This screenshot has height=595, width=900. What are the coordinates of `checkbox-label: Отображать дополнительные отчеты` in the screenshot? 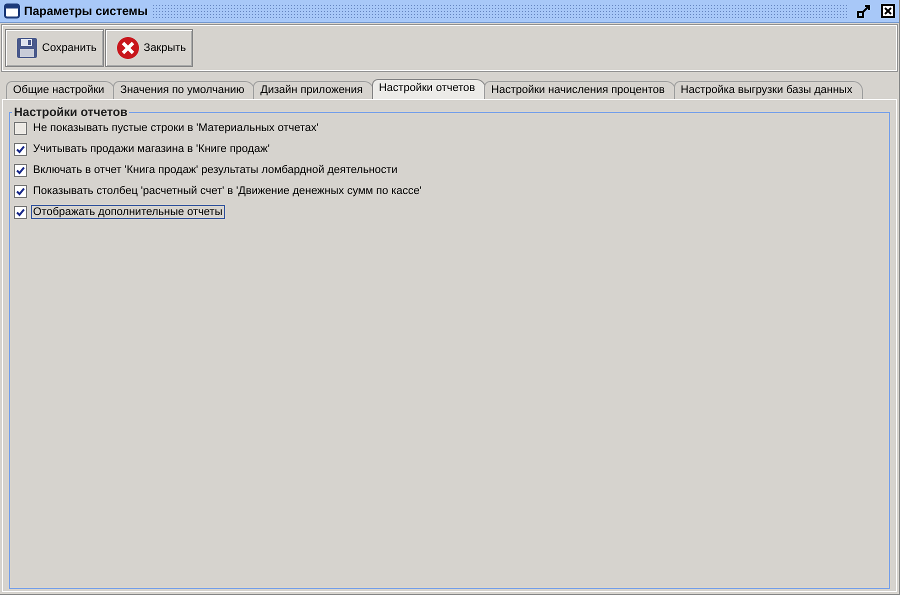 It's located at (128, 212).